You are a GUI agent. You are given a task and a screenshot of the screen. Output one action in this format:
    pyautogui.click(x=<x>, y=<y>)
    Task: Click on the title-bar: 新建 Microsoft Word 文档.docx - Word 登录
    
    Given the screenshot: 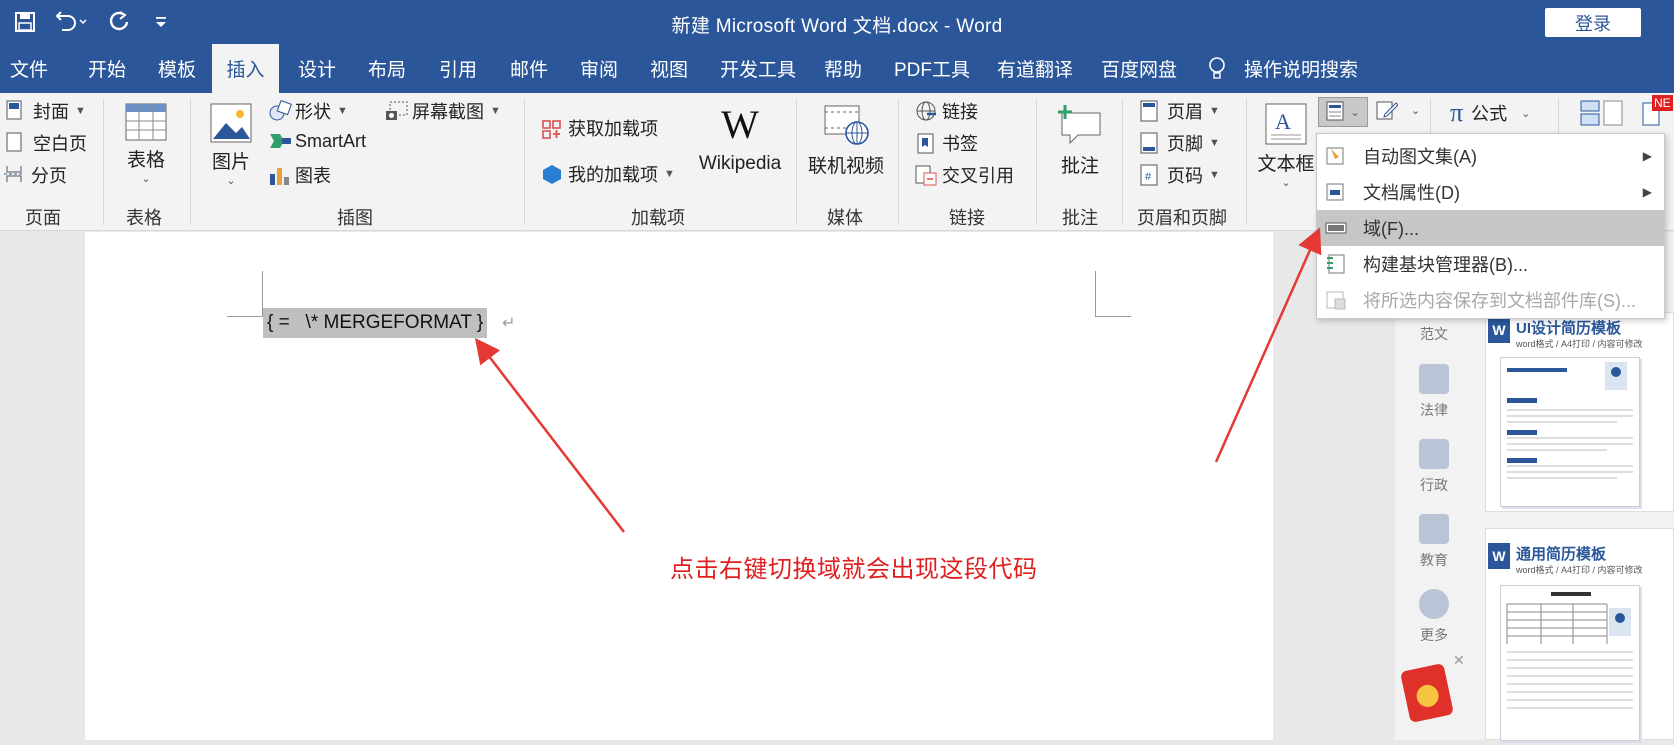 What is the action you would take?
    pyautogui.click(x=837, y=22)
    